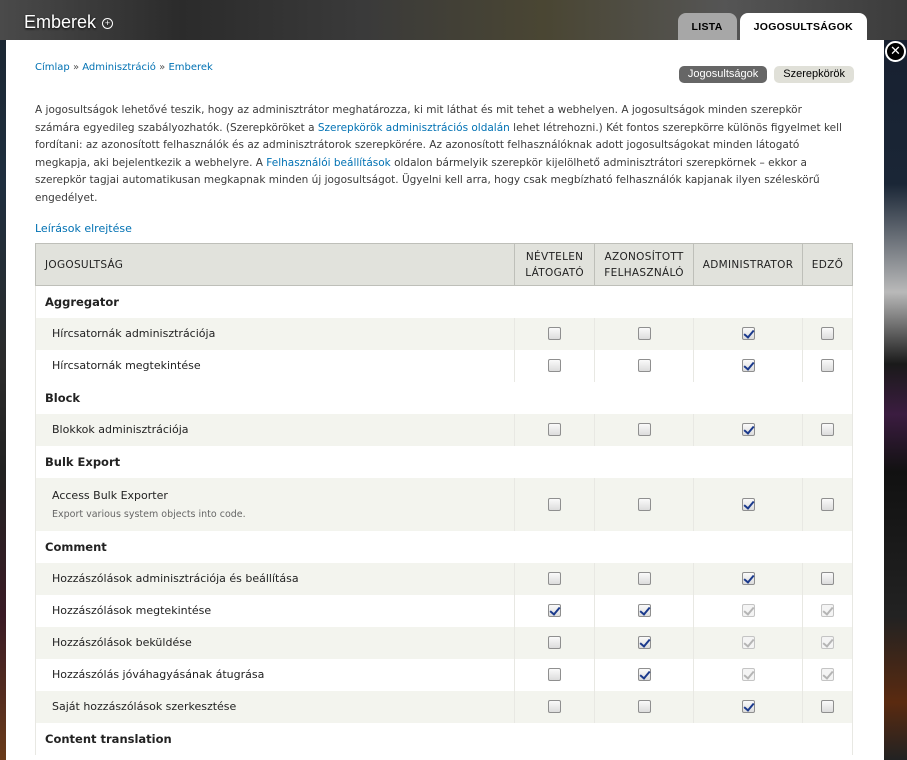  What do you see at coordinates (275, 264) in the screenshot?
I see `header-permission: JOGOSULTSÁG` at bounding box center [275, 264].